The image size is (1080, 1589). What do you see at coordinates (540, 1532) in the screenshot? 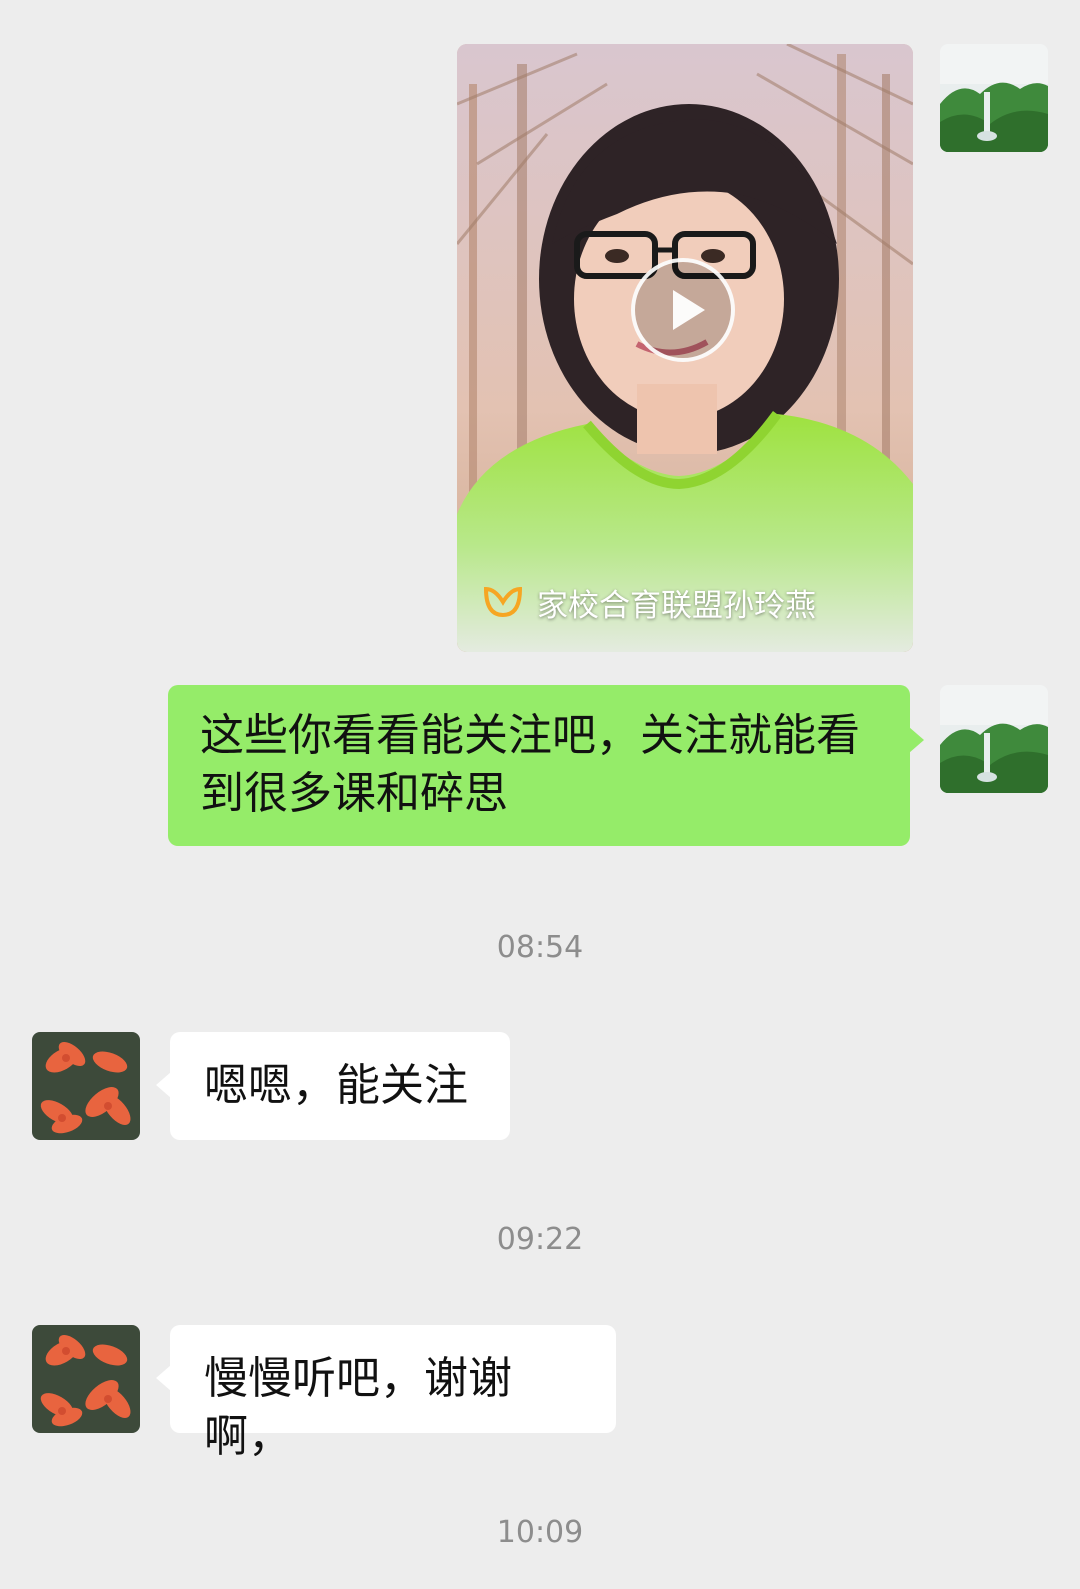
I see `message-timestamp: 10:09` at bounding box center [540, 1532].